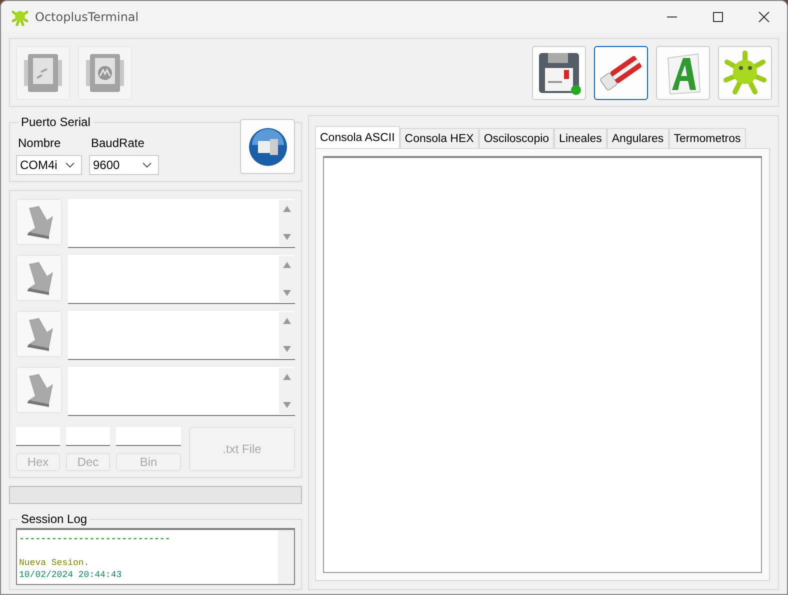 This screenshot has width=788, height=595. Describe the element at coordinates (439, 138) in the screenshot. I see `tab: Consola HEX` at that location.